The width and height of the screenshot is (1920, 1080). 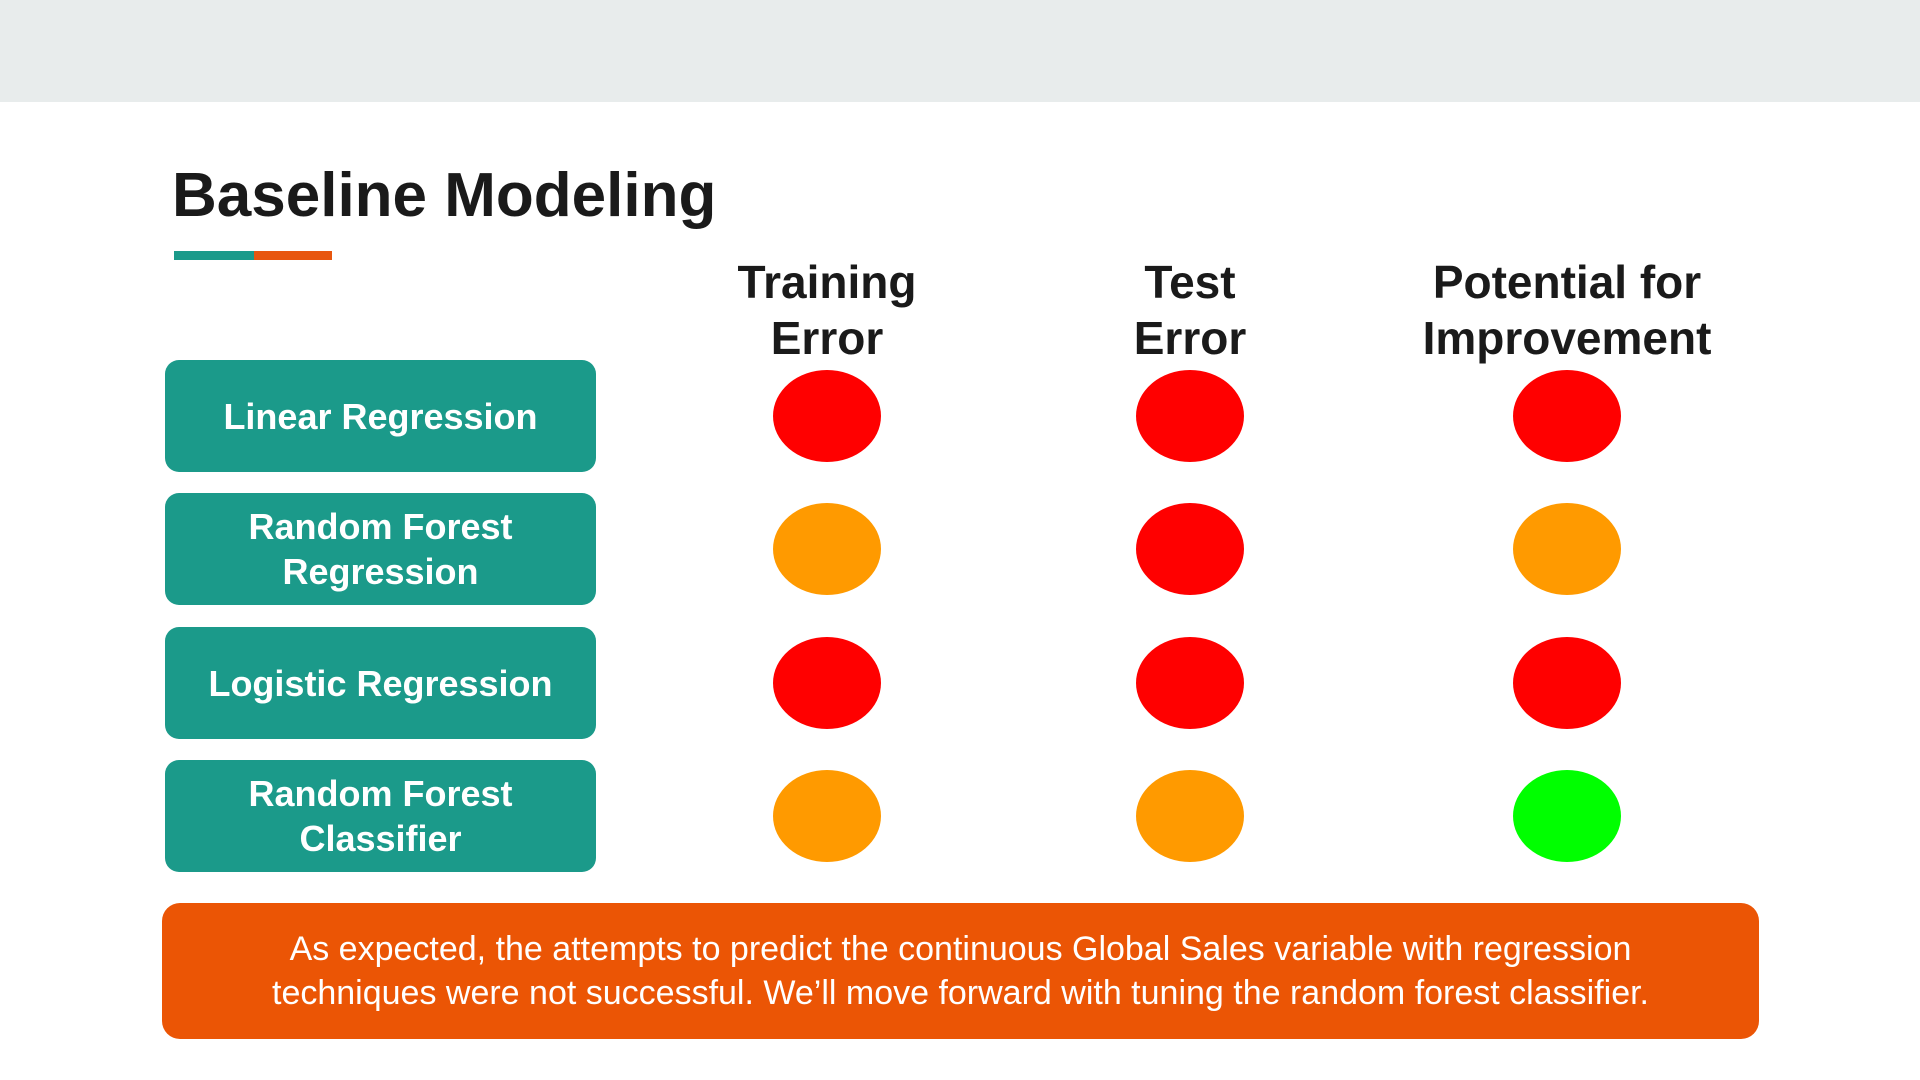 What do you see at coordinates (1190, 683) in the screenshot?
I see `status-dot-logistic-regression-test-error` at bounding box center [1190, 683].